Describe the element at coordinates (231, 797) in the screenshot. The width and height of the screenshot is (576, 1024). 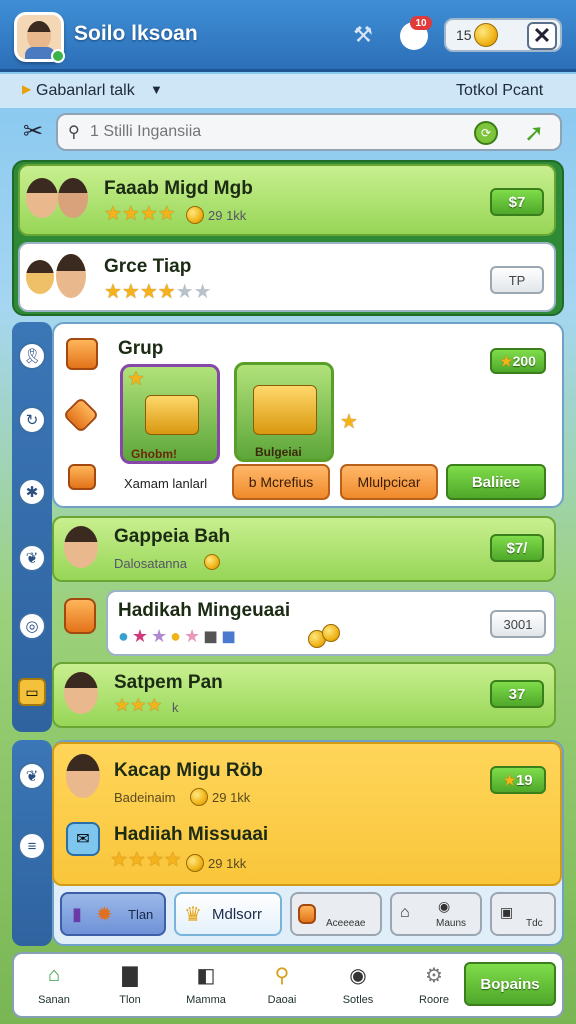
I see `item-coins: 29 1kk` at that location.